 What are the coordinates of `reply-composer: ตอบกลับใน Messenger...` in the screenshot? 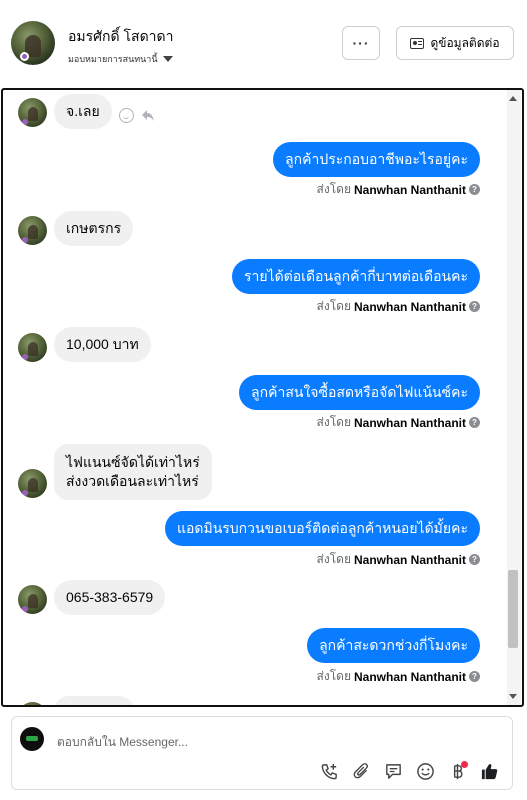 It's located at (262, 753).